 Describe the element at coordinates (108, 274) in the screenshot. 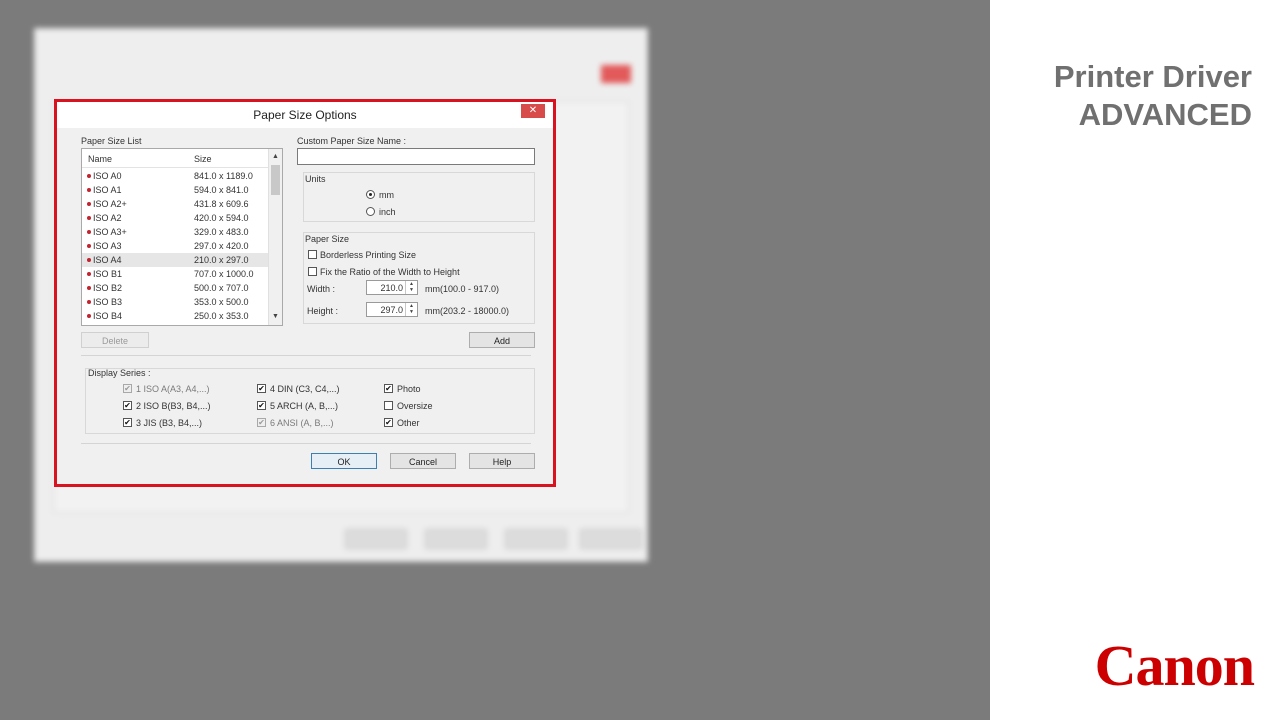

I see `paper-name: ISO B1` at that location.